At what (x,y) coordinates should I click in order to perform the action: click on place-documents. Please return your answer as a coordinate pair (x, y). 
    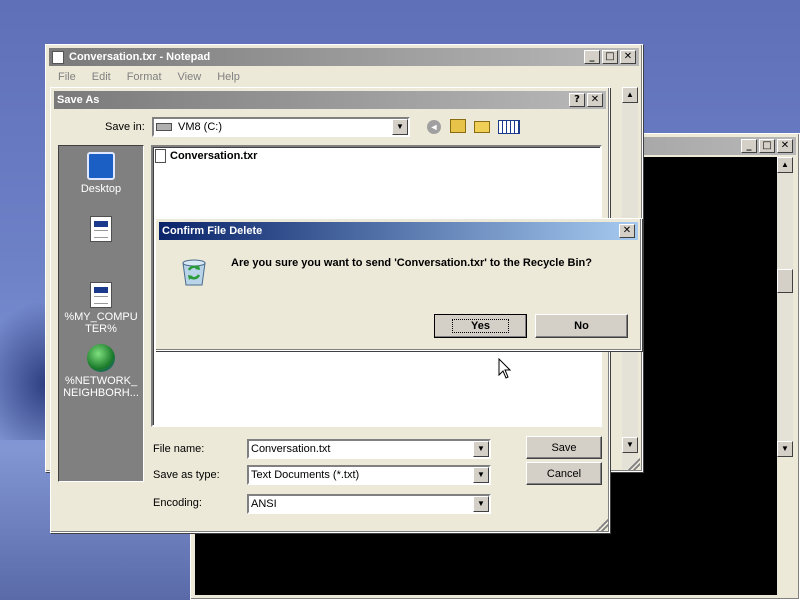
    Looking at the image, I should click on (101, 230).